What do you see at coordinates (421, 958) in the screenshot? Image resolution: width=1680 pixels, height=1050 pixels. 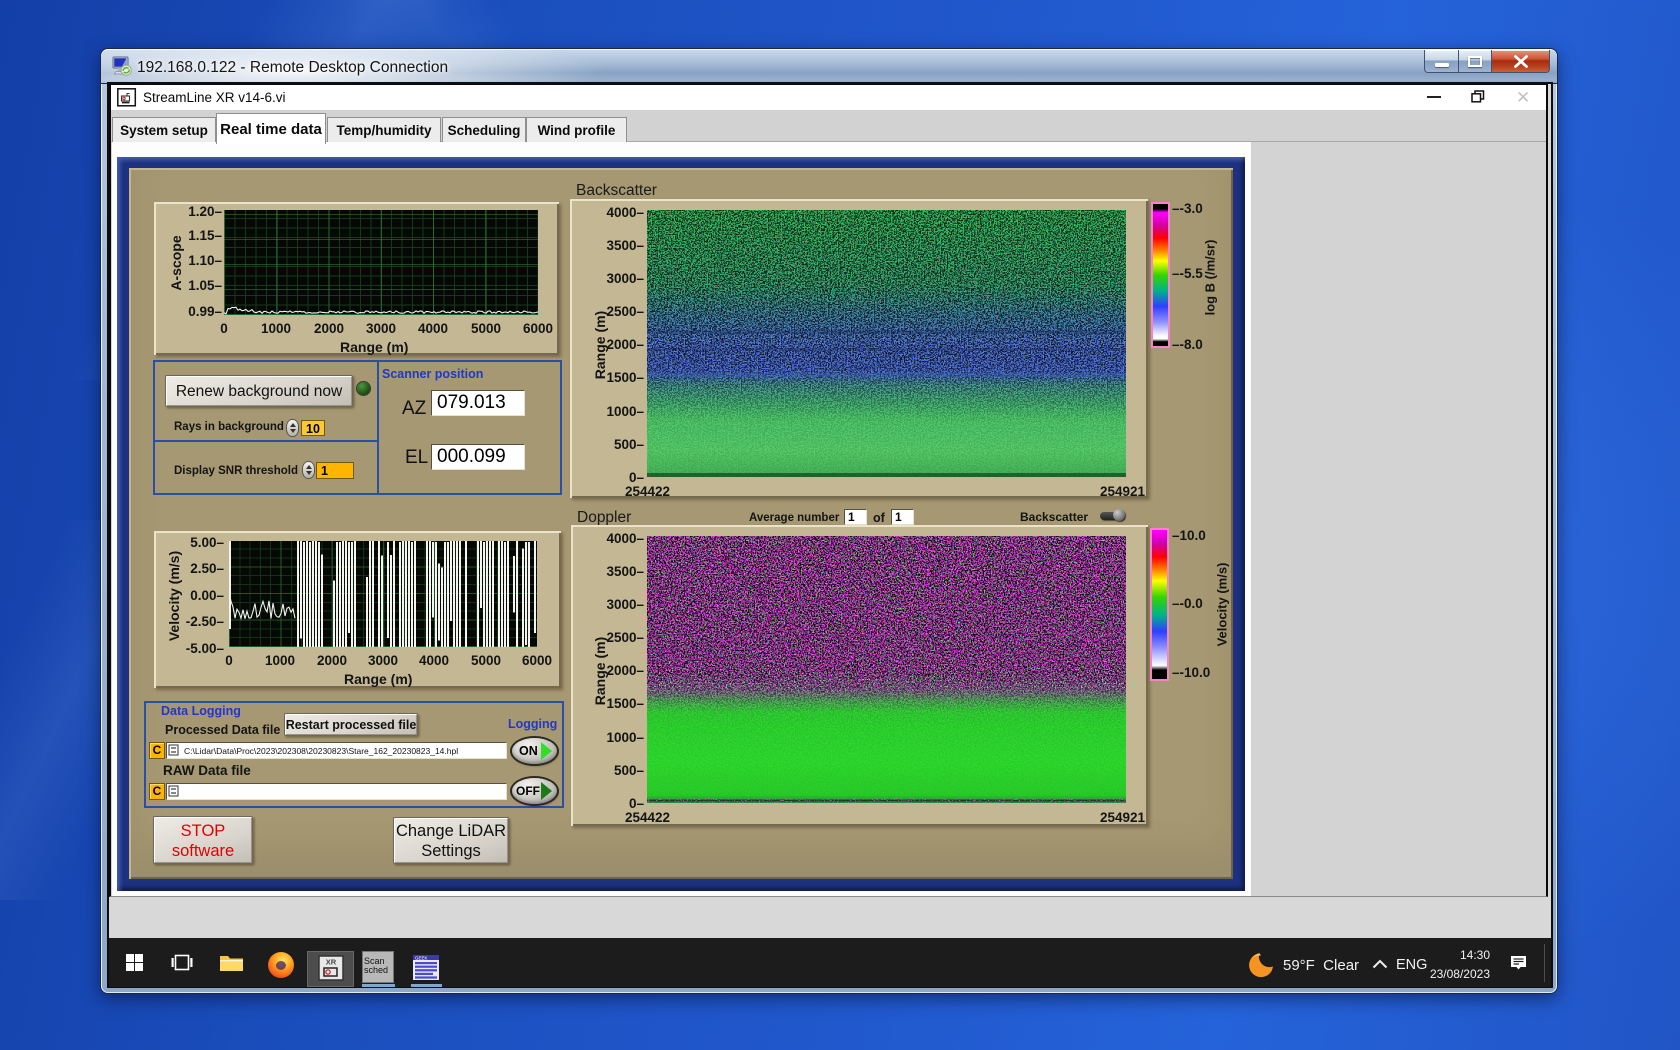 I see `svg-text: GEEK` at bounding box center [421, 958].